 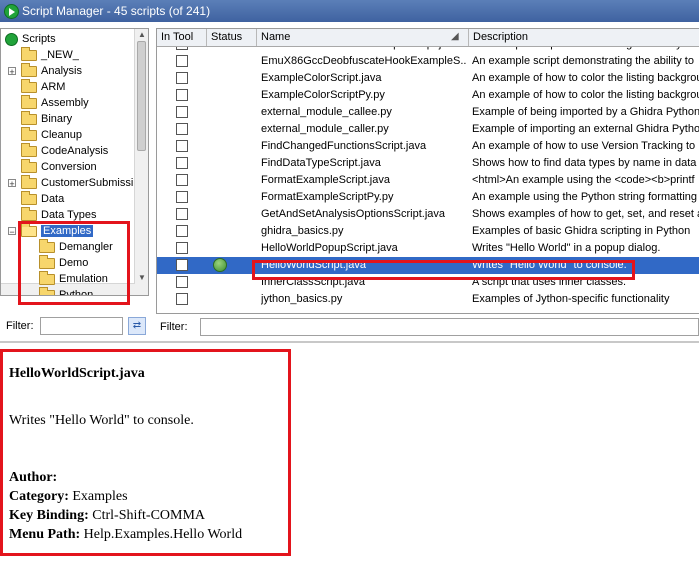 I want to click on tree-vertical-scrollbar: ▲ ▼, so click(x=141, y=162).